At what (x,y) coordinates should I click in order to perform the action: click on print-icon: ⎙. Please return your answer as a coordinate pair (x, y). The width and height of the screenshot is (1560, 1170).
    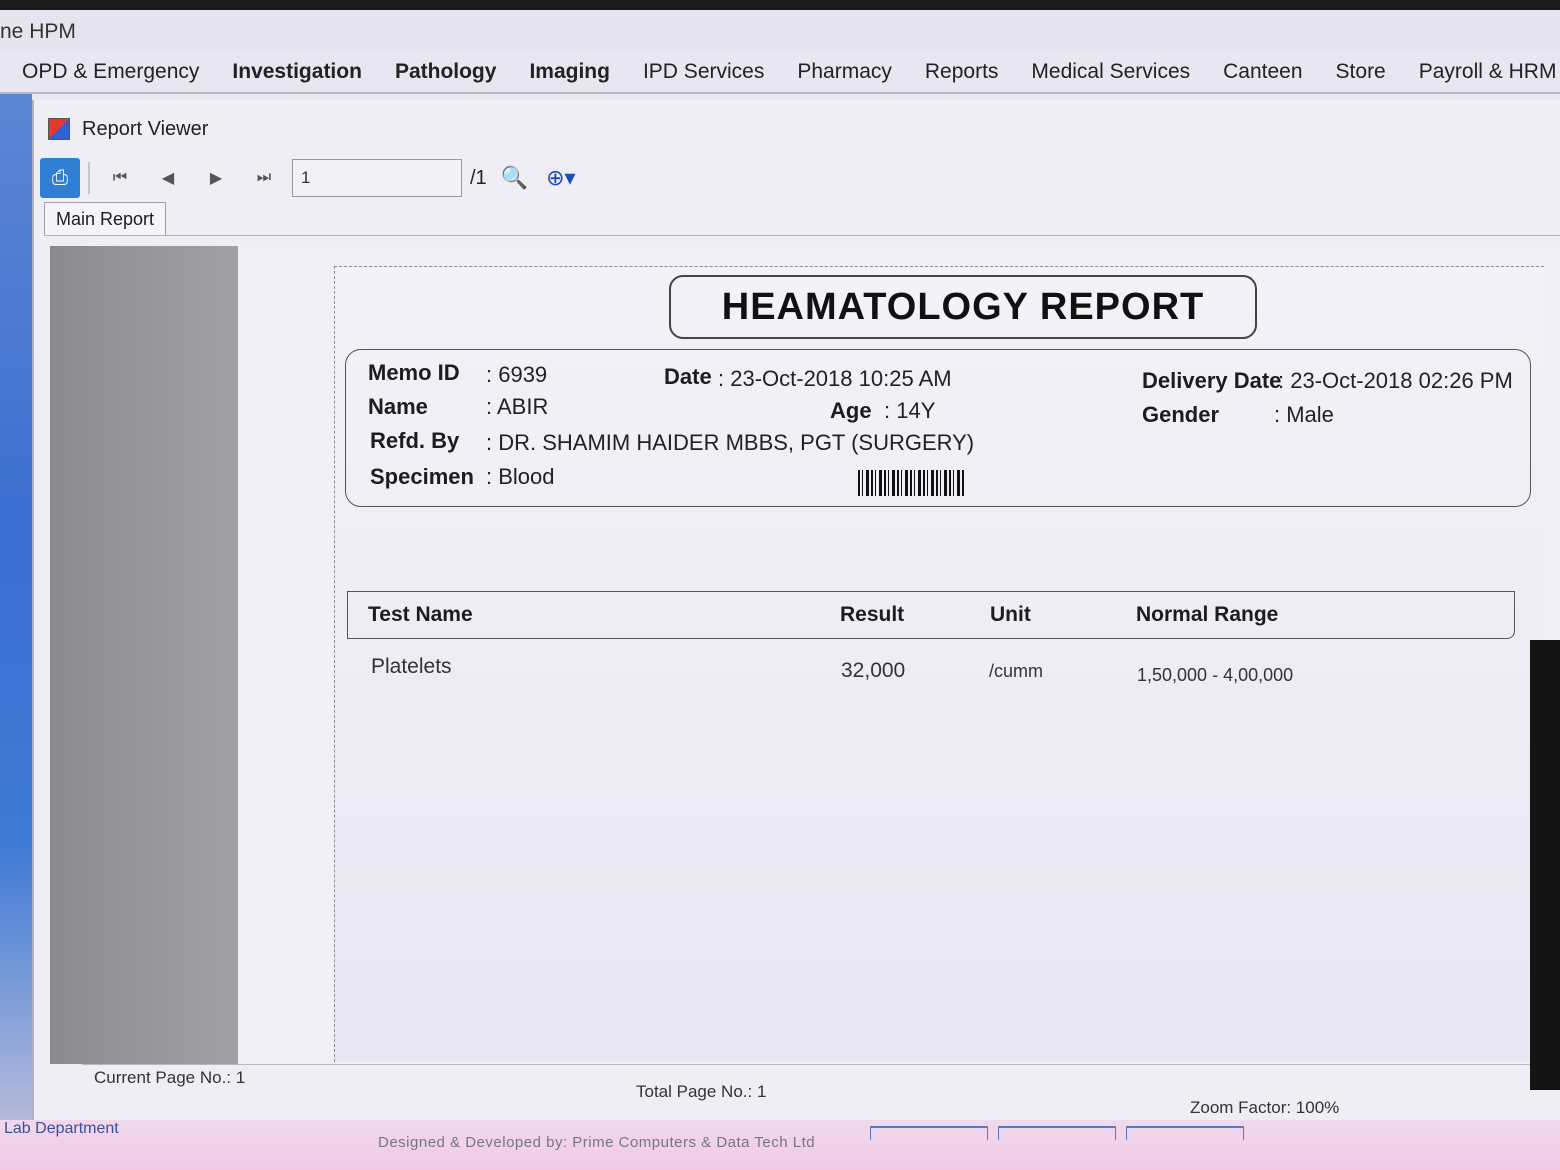
    Looking at the image, I should click on (60, 178).